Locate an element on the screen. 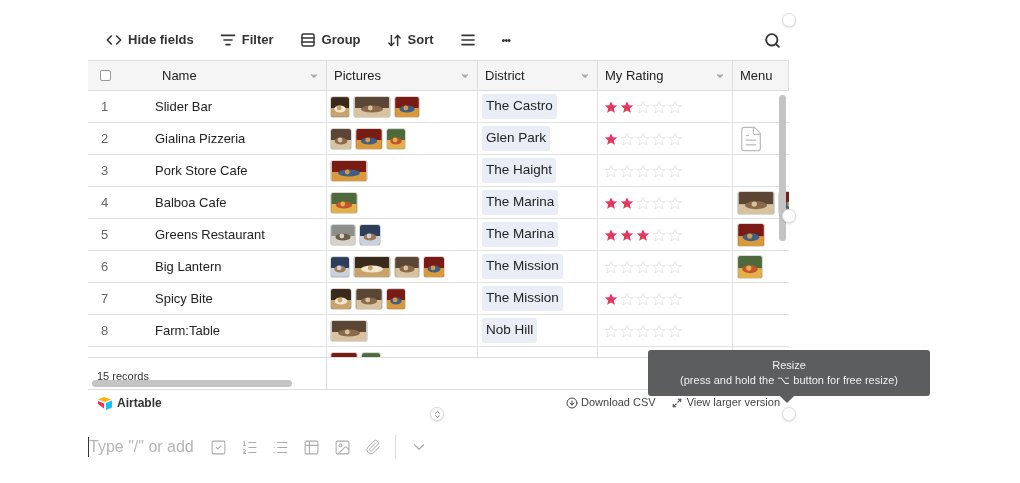 The width and height of the screenshot is (1020, 483). name-cell-text: Spicy Bite is located at coordinates (184, 298).